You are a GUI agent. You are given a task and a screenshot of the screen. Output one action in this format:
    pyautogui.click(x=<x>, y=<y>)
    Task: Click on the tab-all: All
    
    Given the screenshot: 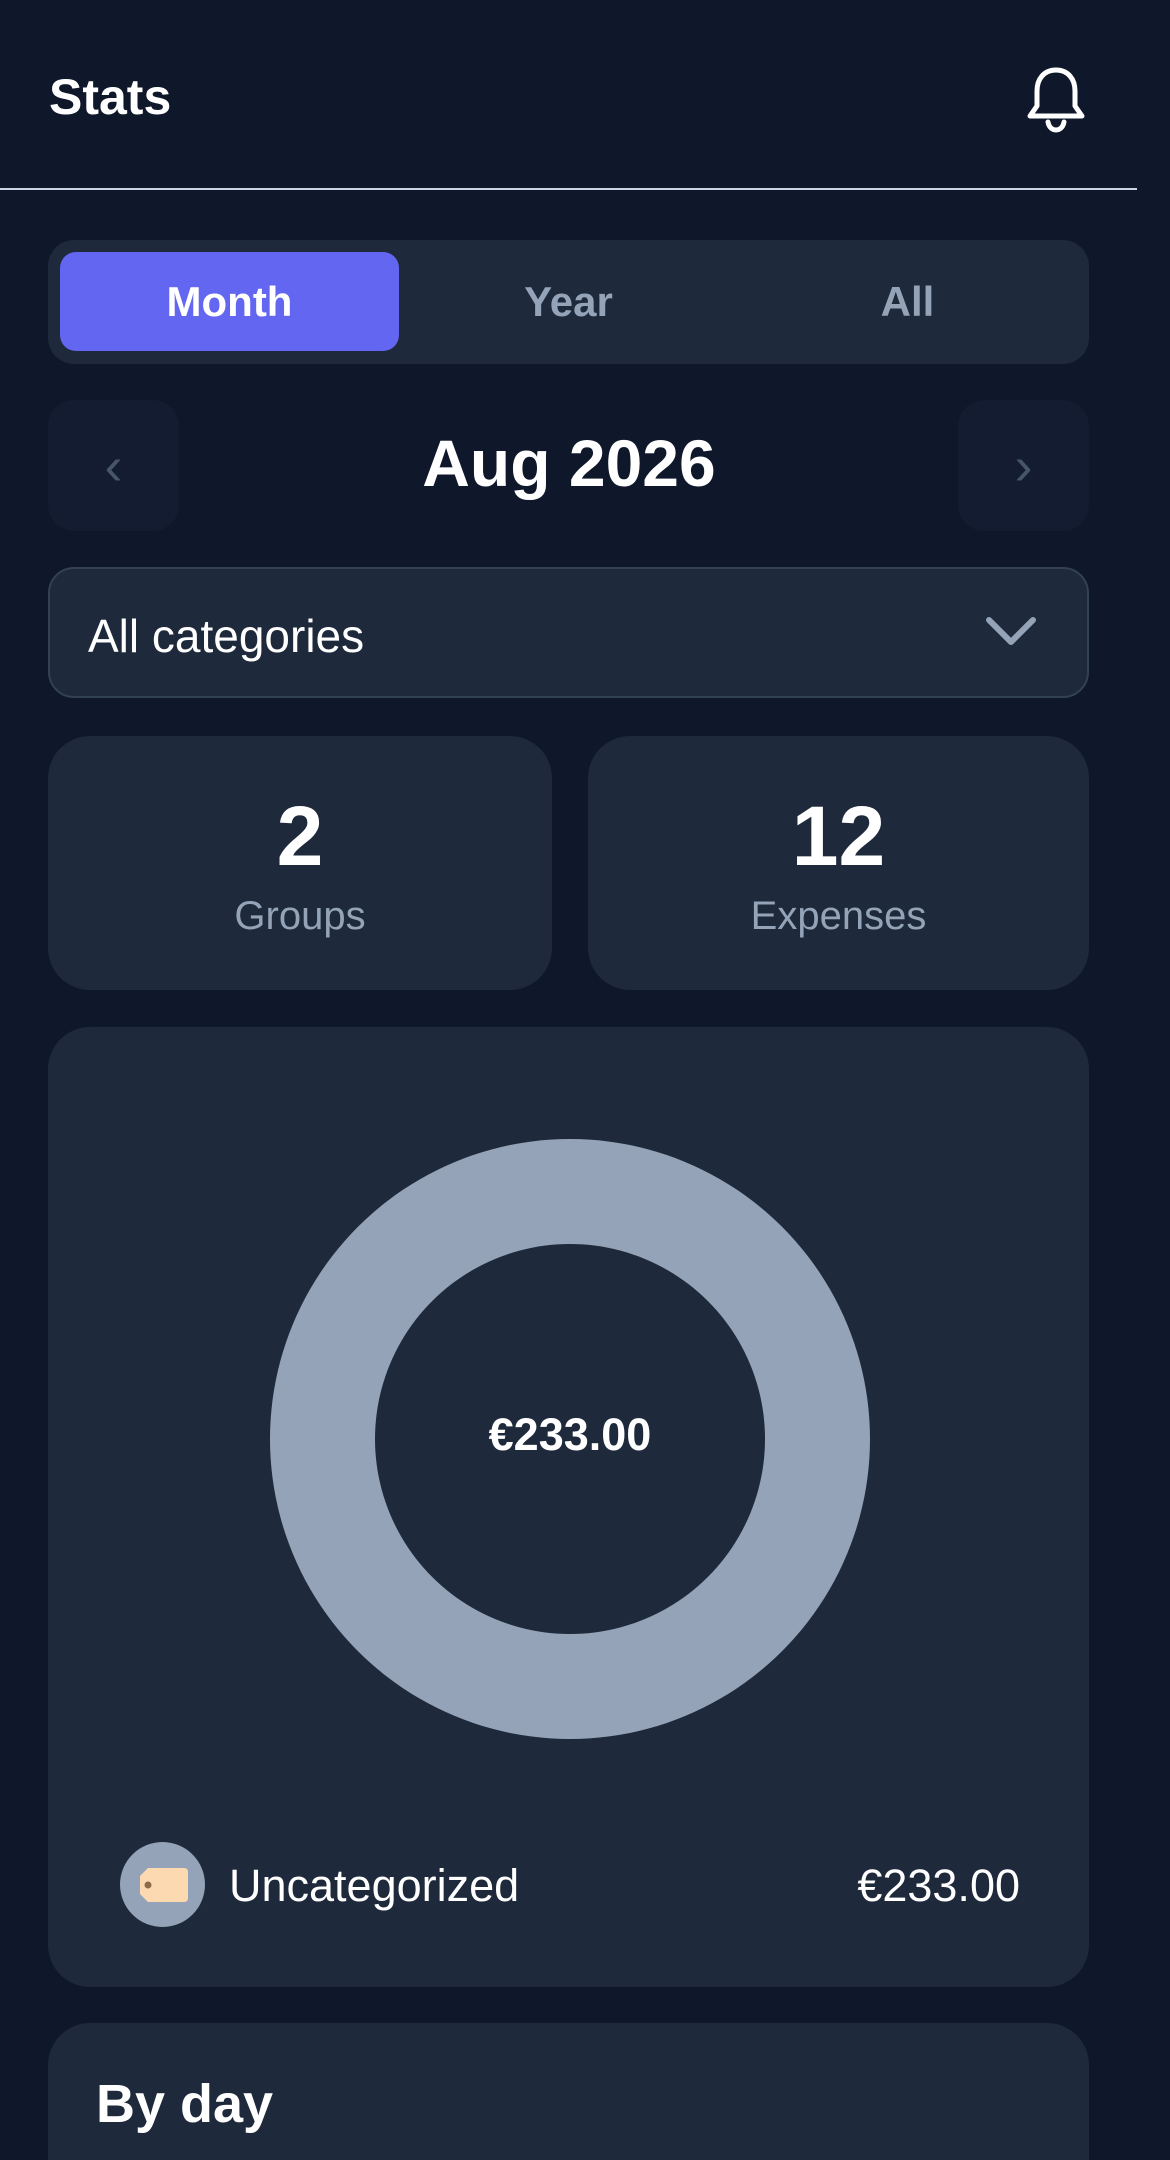 What is the action you would take?
    pyautogui.click(x=907, y=301)
    